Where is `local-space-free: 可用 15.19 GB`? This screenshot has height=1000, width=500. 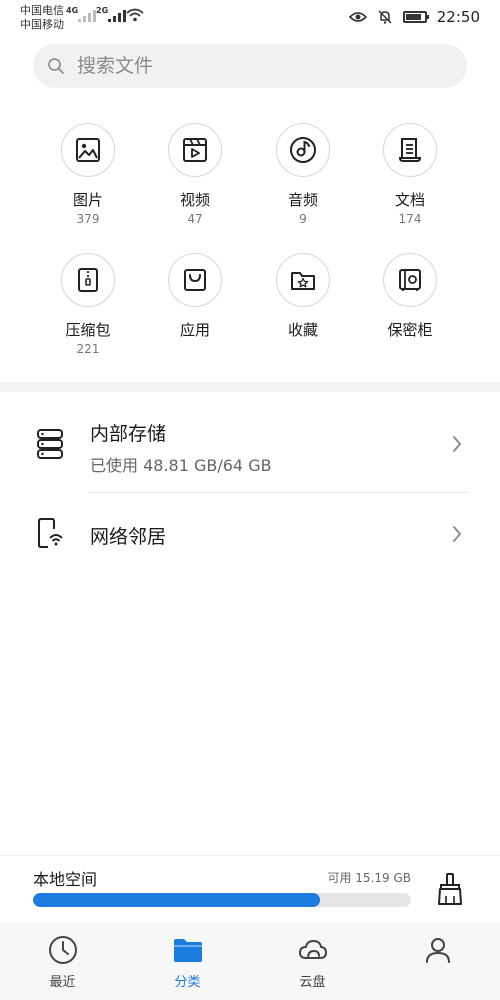
local-space-free: 可用 15.19 GB is located at coordinates (369, 878).